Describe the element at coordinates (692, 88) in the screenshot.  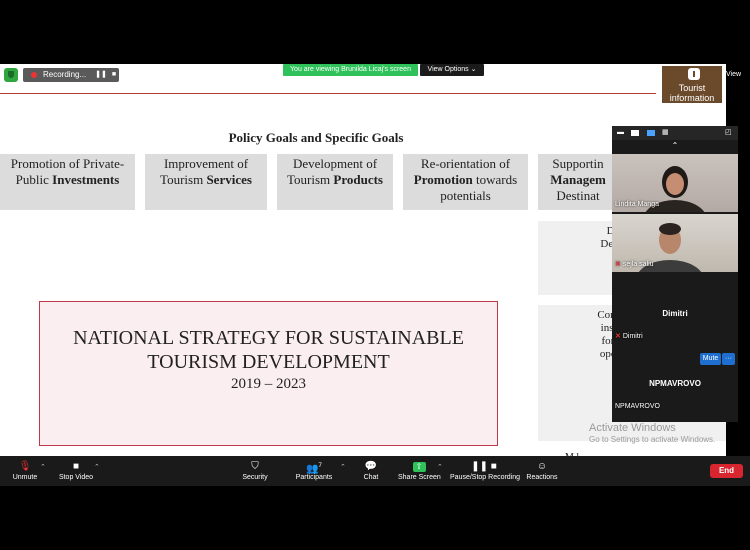
I see `logo-line1: Tourist` at that location.